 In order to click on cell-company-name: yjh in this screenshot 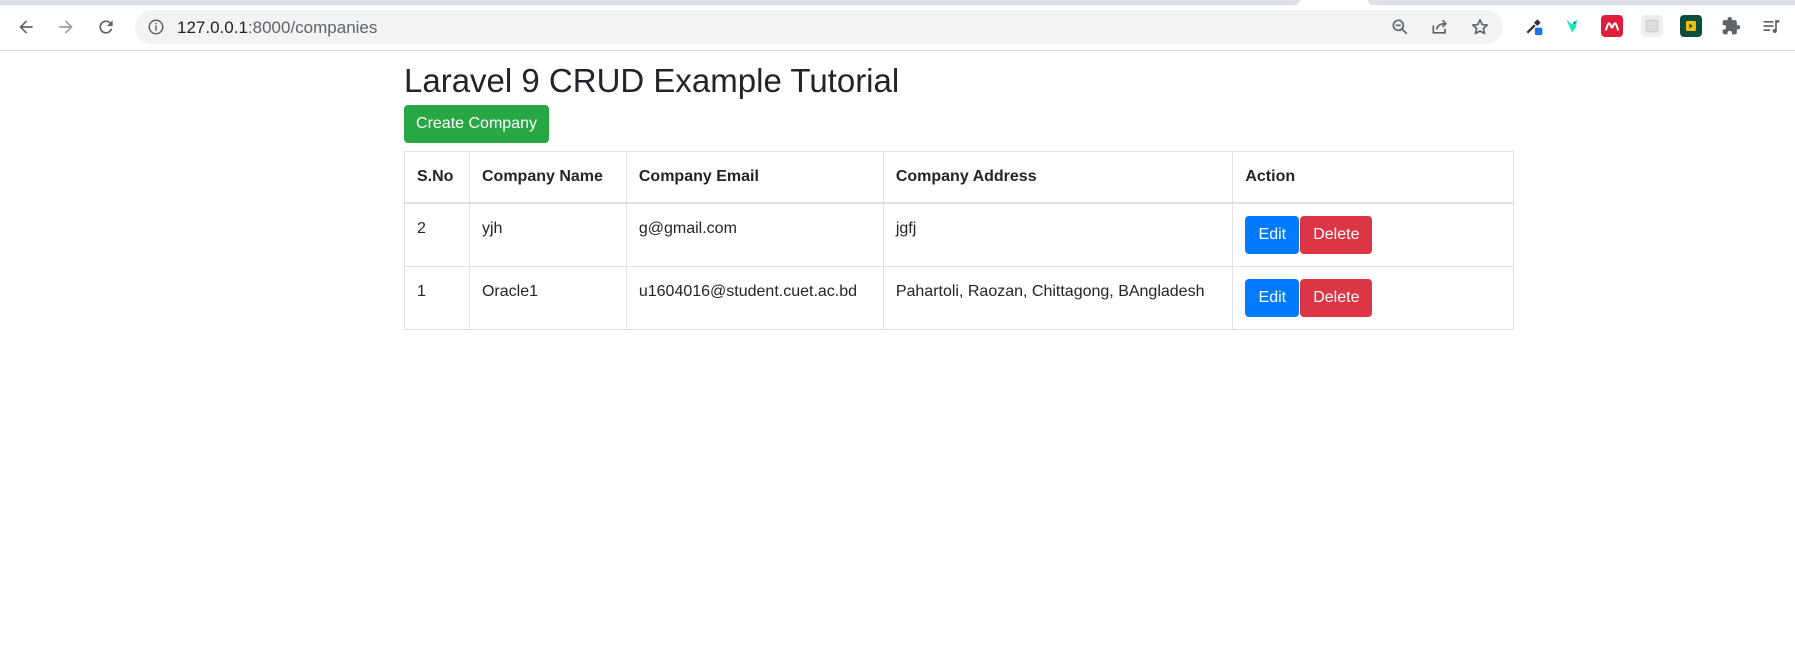, I will do `click(547, 234)`.